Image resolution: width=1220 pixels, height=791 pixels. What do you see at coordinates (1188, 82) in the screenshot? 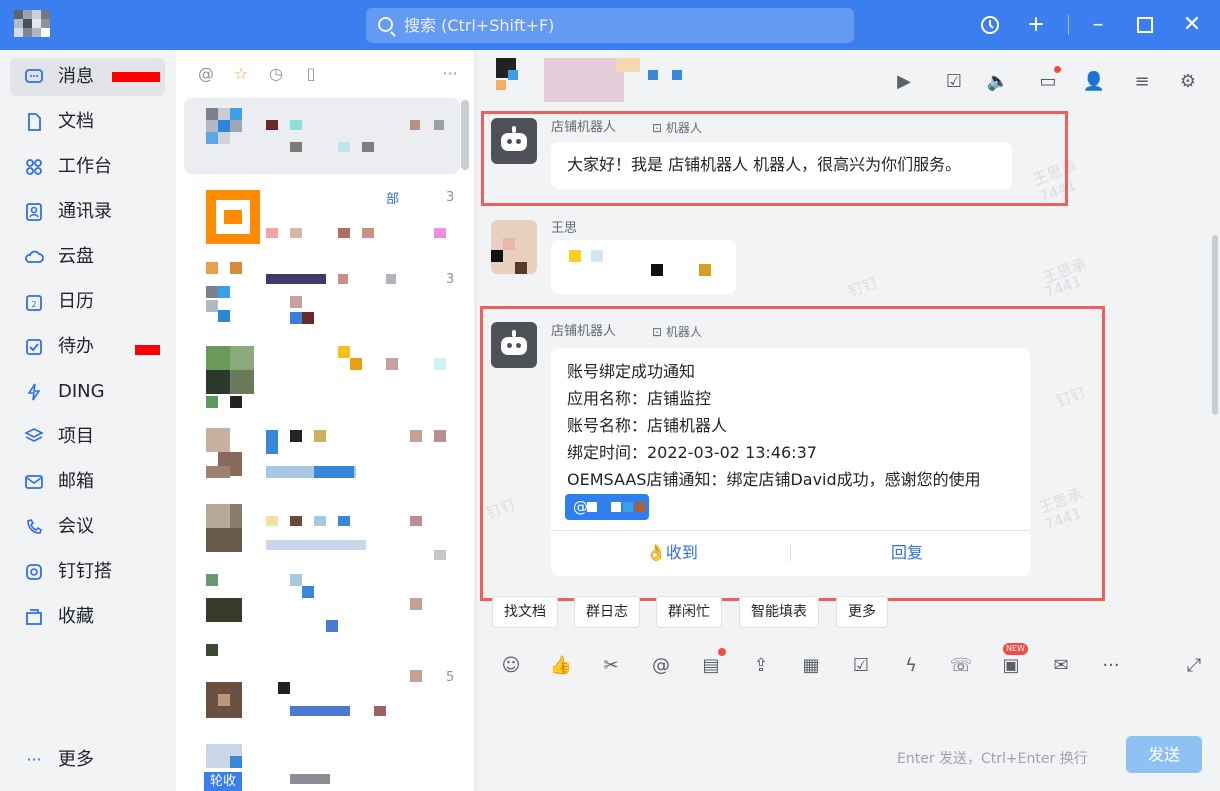
I see `settings-icon: ⚙` at bounding box center [1188, 82].